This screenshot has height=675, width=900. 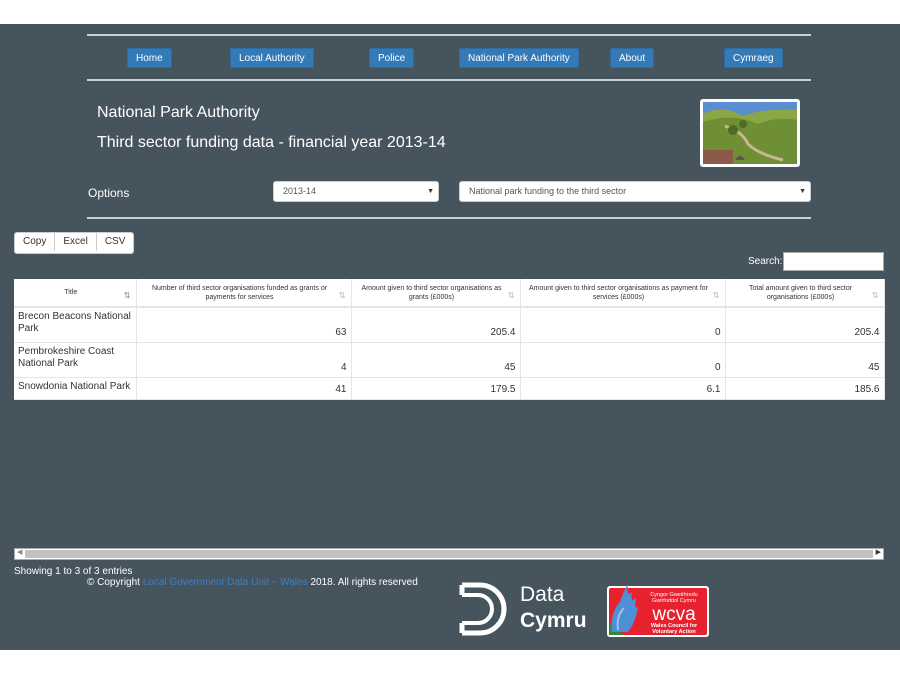 What do you see at coordinates (673, 614) in the screenshot?
I see `wcva-main-text: wcva` at bounding box center [673, 614].